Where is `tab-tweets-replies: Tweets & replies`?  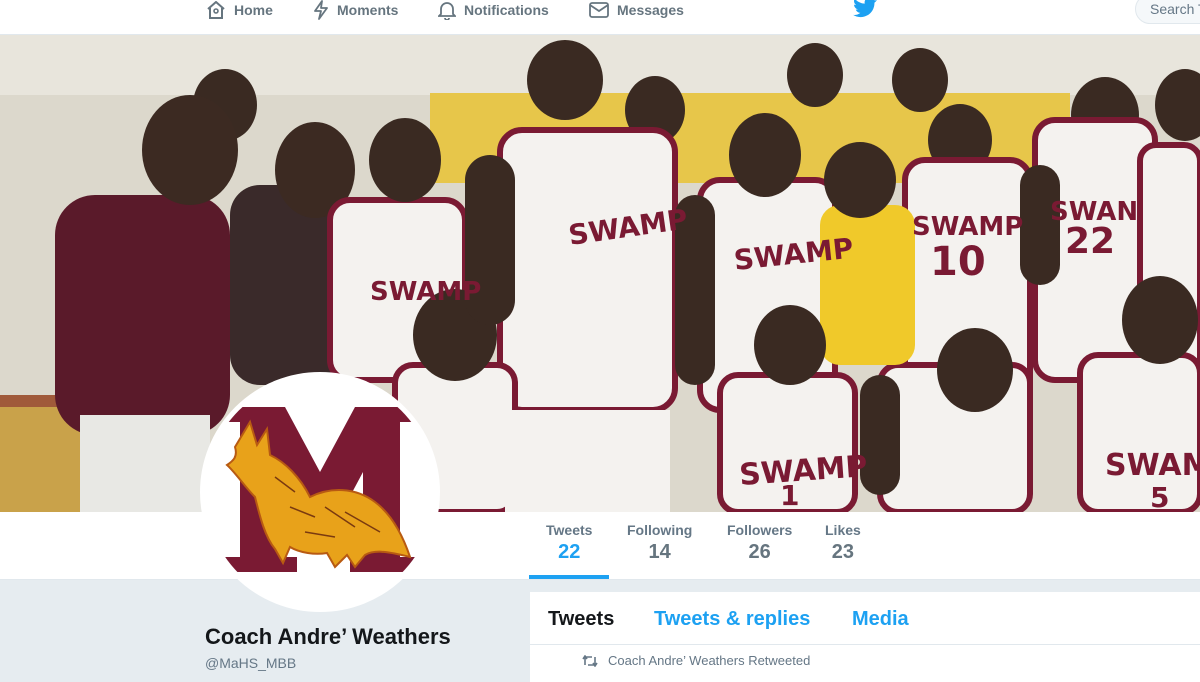
tab-tweets-replies: Tweets & replies is located at coordinates (732, 619).